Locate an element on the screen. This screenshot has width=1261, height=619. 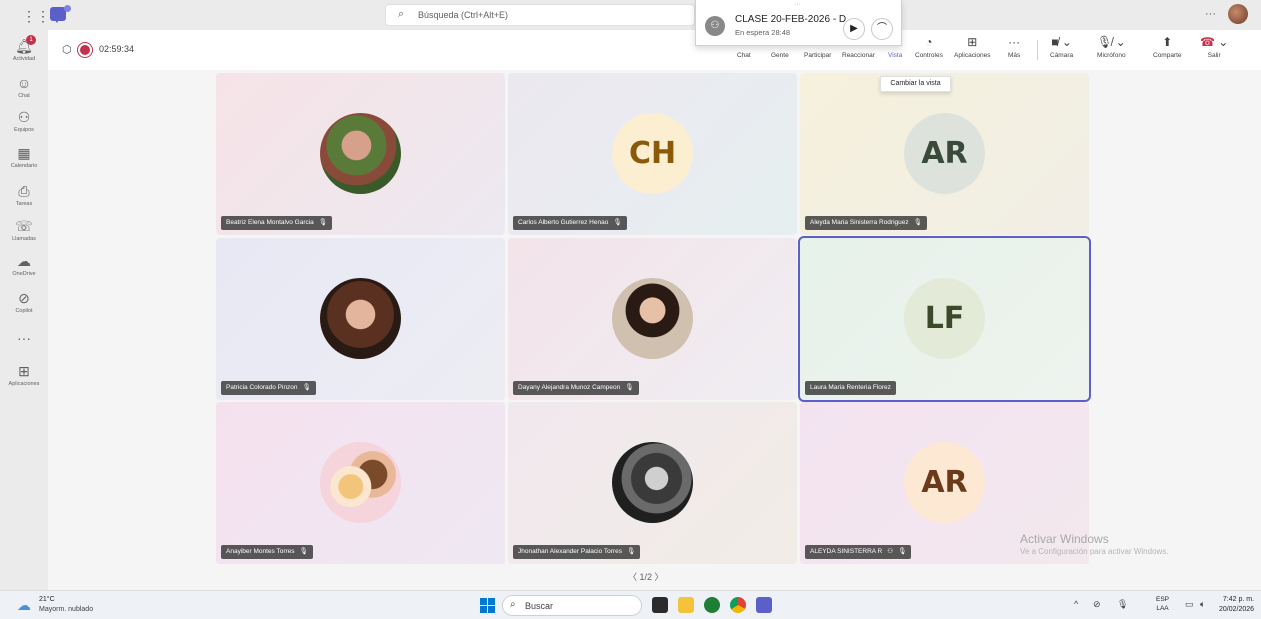
hang-up-icon: ⌒ is located at coordinates (882, 29).